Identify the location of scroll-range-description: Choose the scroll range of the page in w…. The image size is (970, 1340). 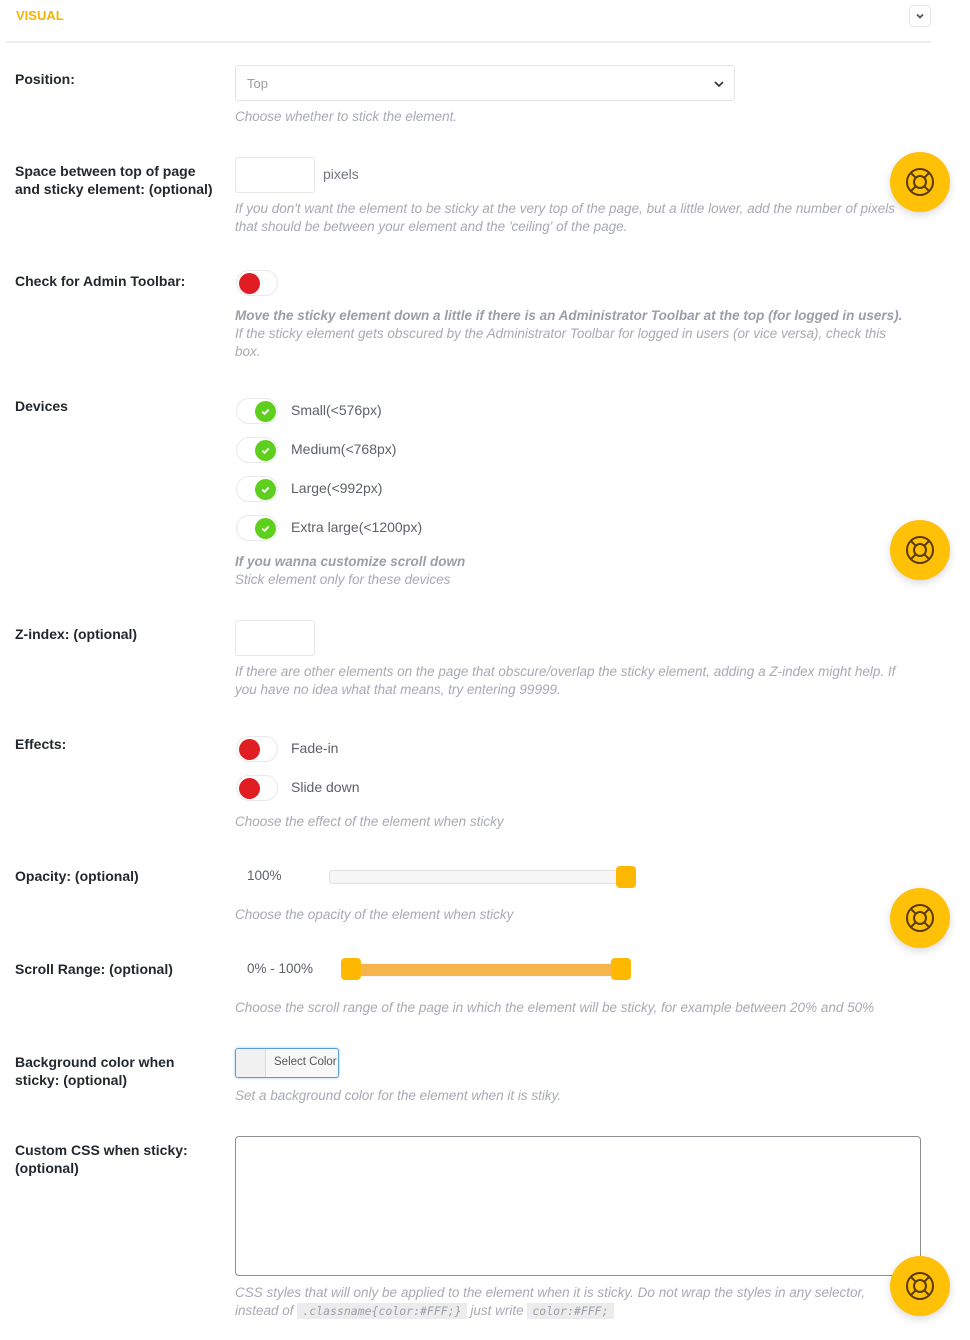
(555, 1007).